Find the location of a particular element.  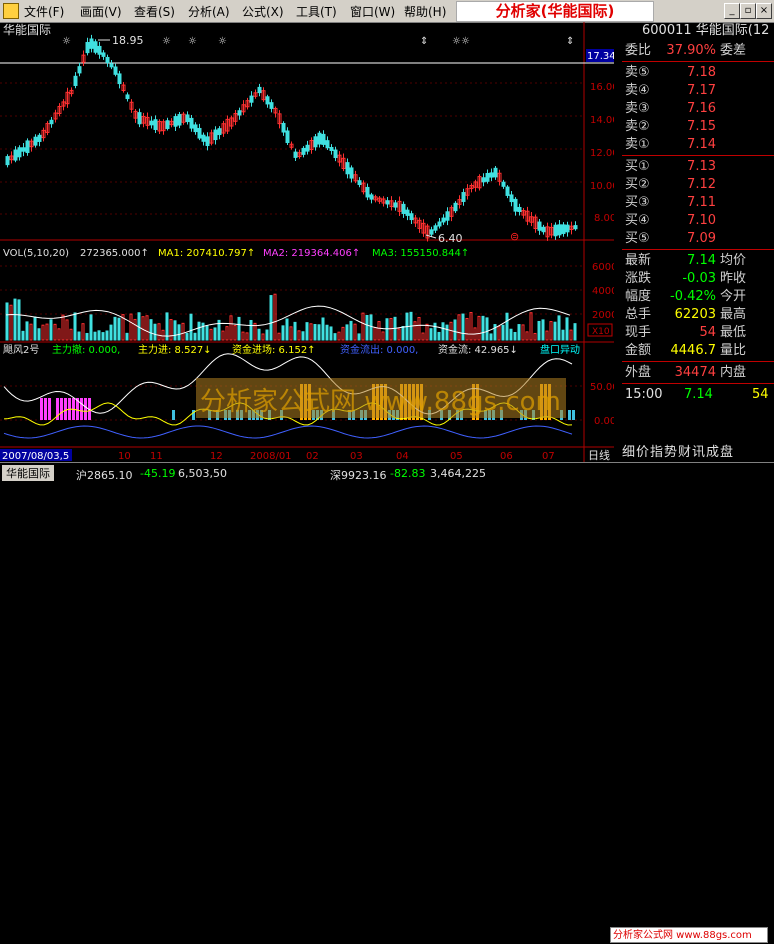

status-watermark: 分析家公式网 www.88gs.com is located at coordinates (689, 935).